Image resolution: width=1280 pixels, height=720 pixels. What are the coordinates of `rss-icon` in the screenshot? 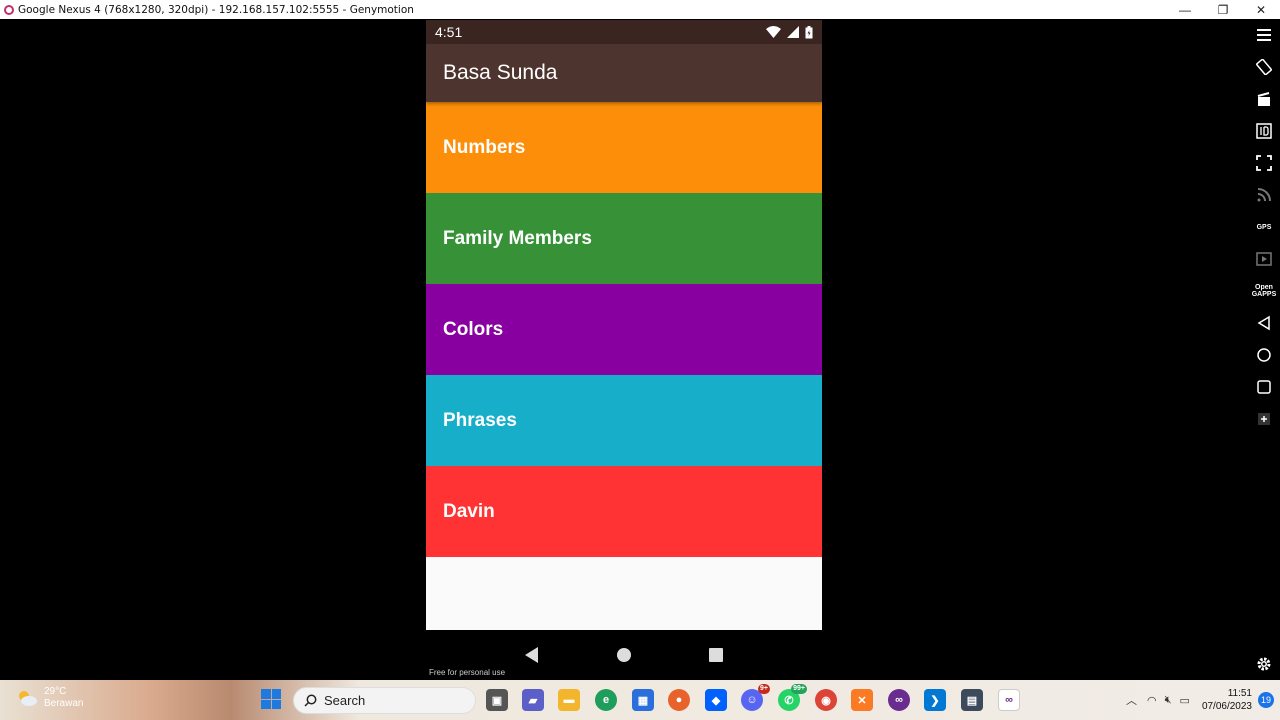 It's located at (1264, 195).